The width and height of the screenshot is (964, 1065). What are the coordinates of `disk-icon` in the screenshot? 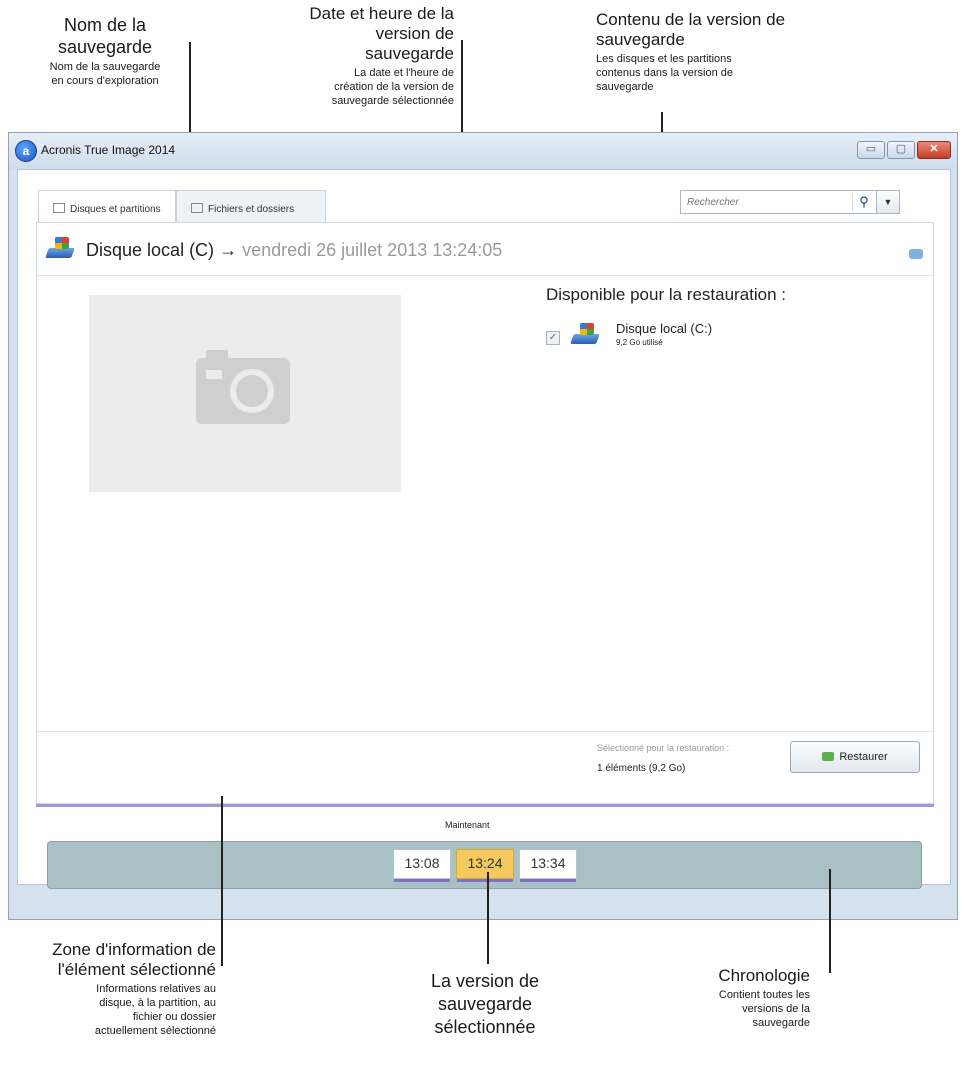 It's located at (59, 208).